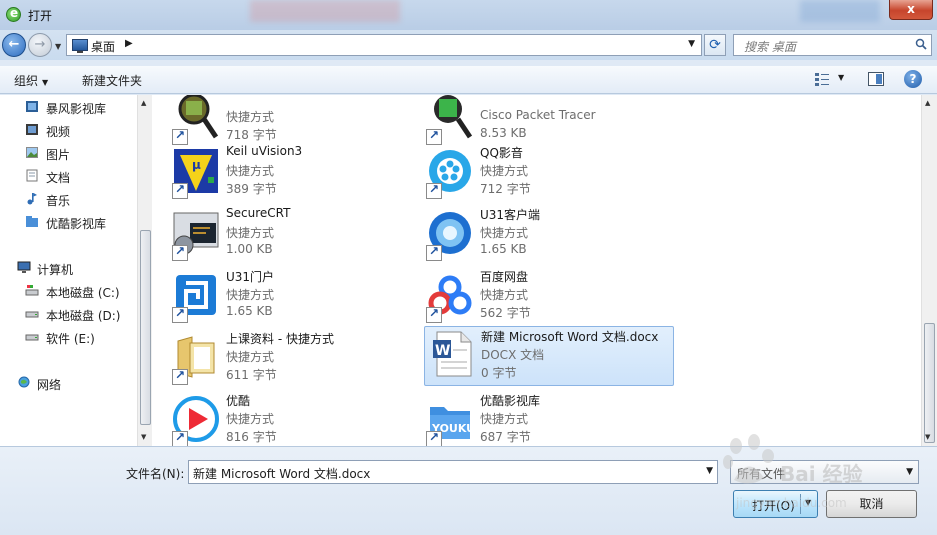  I want to click on file-item: Cisco Packet Tracer 8.53 KB, so click(531, 122).